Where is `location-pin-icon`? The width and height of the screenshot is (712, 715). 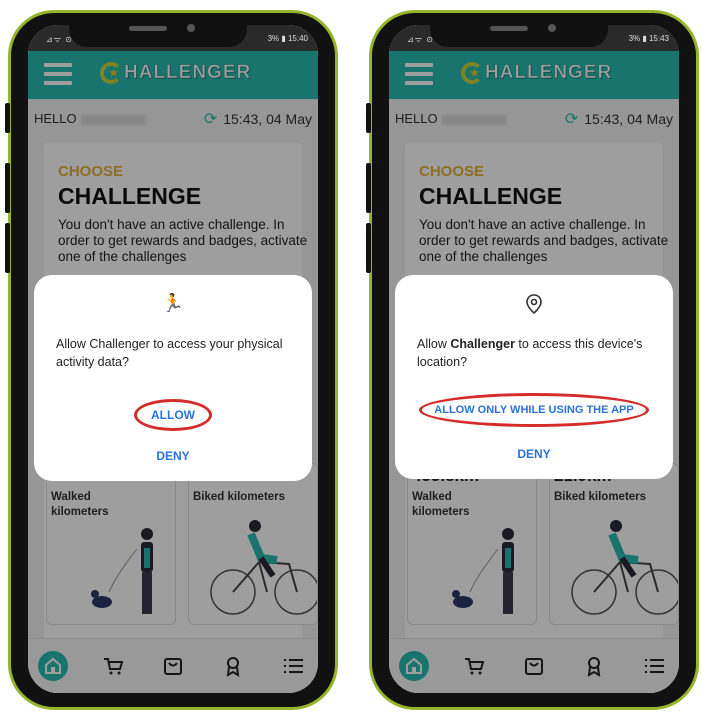
location-pin-icon is located at coordinates (534, 306).